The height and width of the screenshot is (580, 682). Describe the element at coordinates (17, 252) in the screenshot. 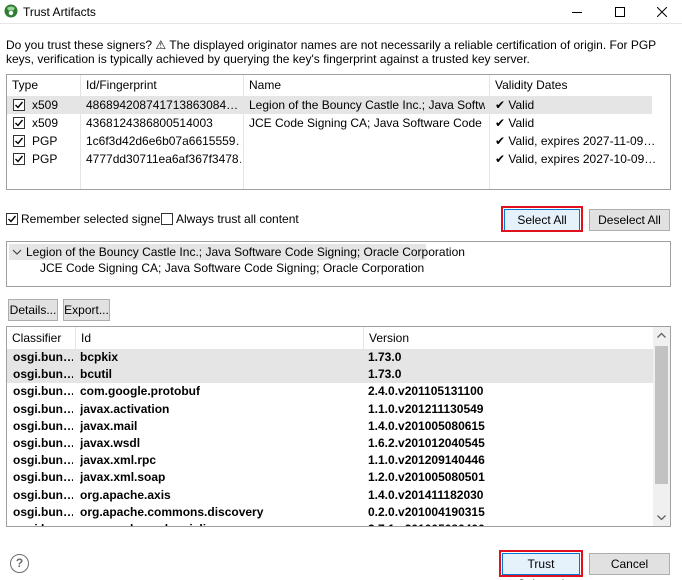

I see `chevron-down-icon` at that location.